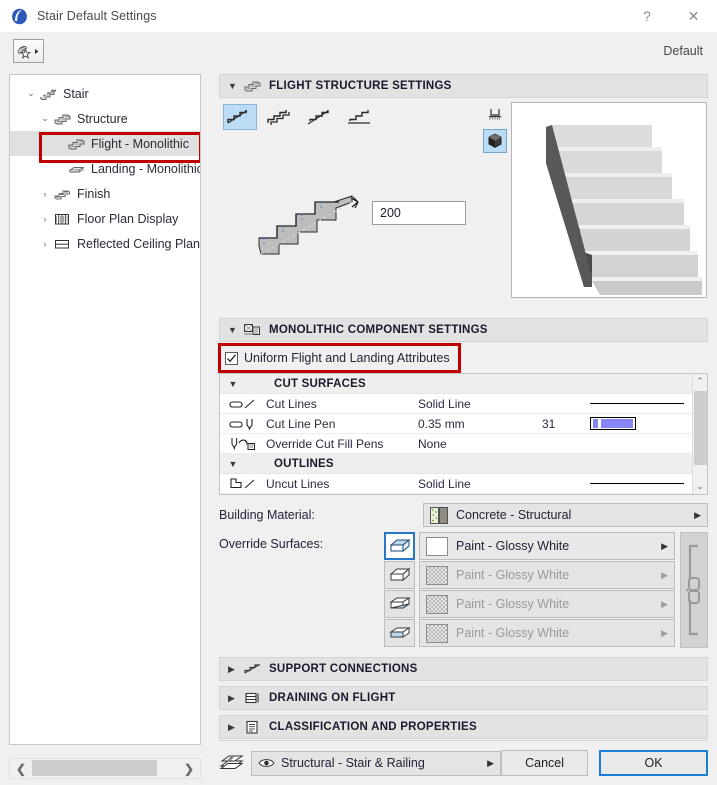 This screenshot has width=717, height=785. Describe the element at coordinates (105, 93) in the screenshot. I see `sidebar-item-stair: ⌄ Stair` at that location.